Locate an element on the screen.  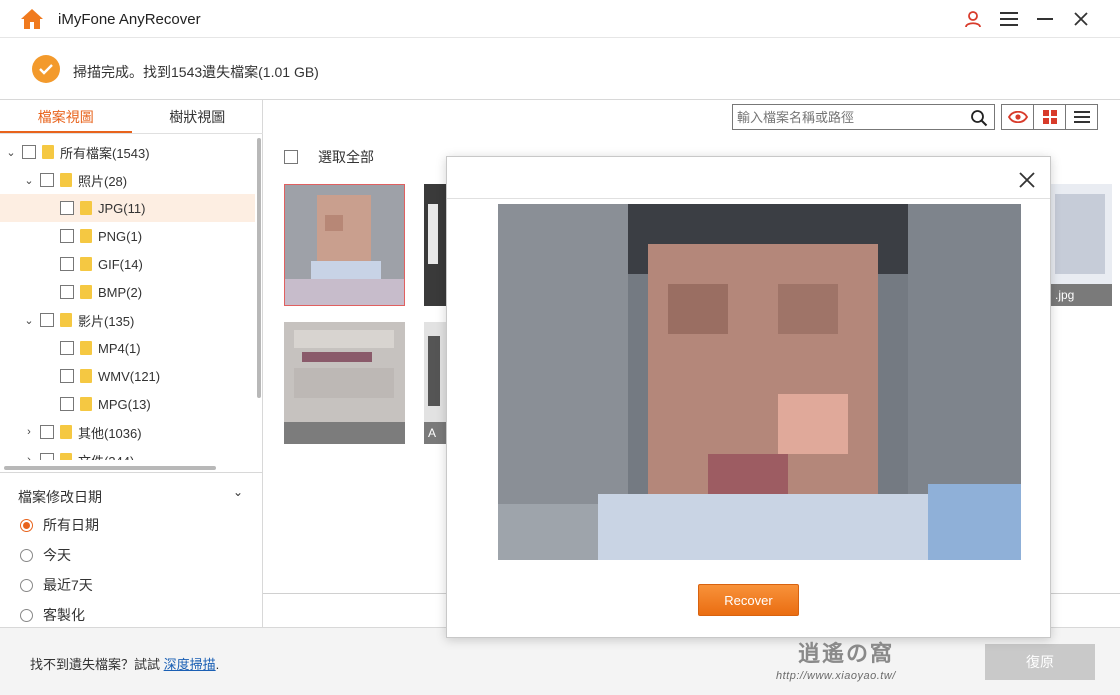
tree-item-wmv: WMV(121) is located at coordinates (127, 376).